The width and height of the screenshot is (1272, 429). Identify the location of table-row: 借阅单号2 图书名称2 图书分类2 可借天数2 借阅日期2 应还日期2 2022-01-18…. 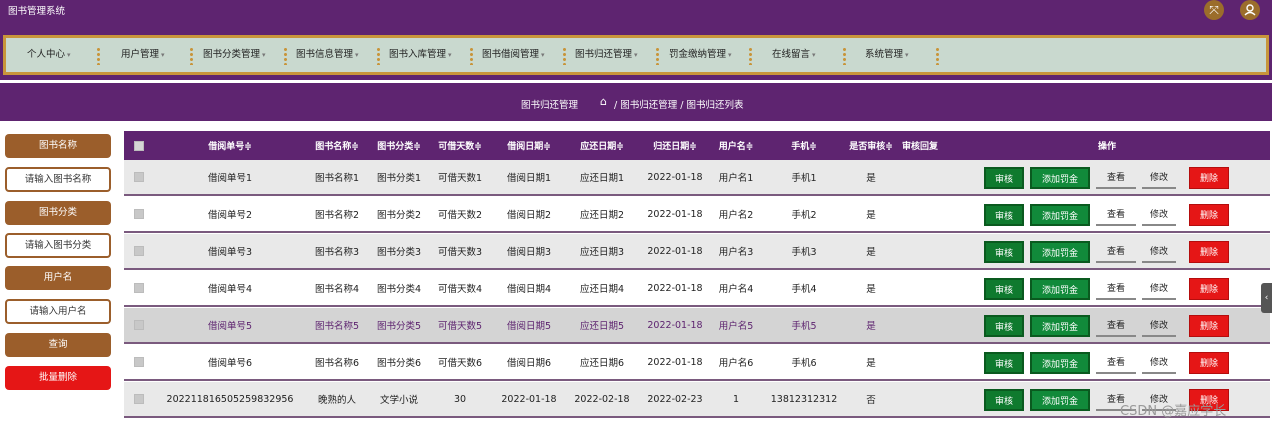
(697, 215).